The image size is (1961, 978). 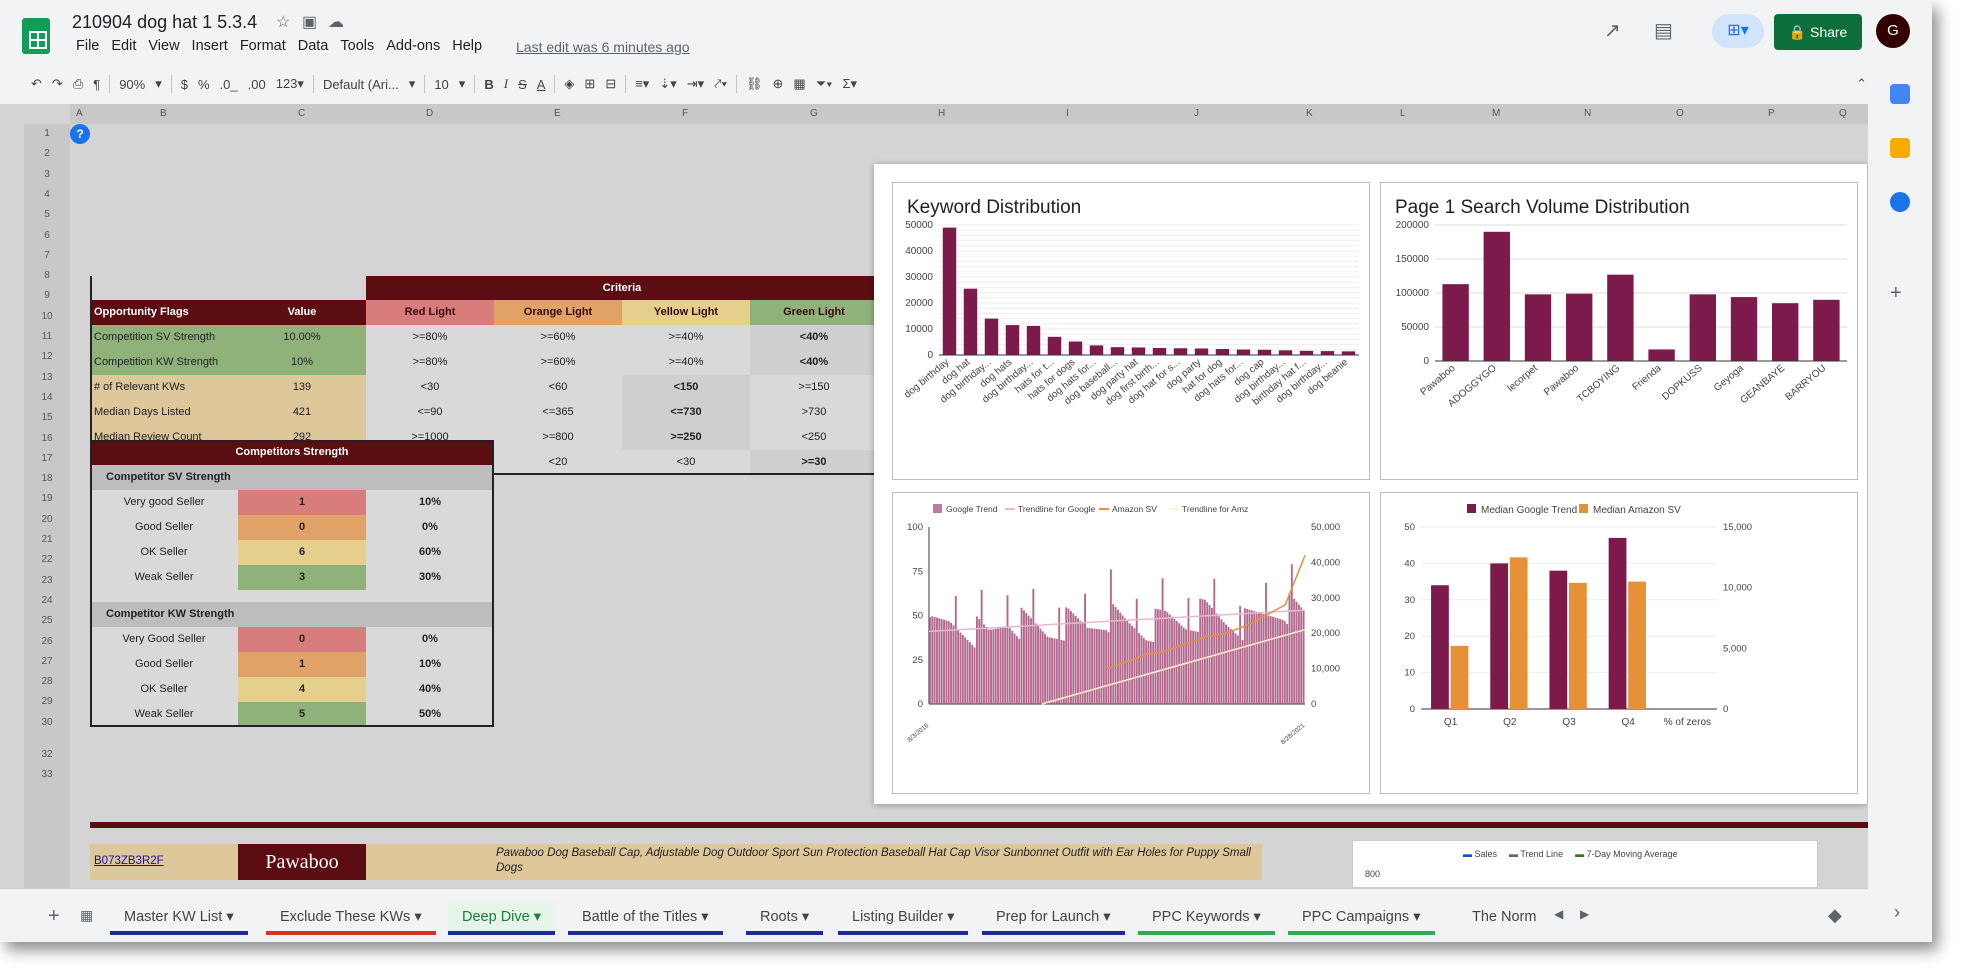 I want to click on filter-icon: ⏷▾, so click(x=824, y=84).